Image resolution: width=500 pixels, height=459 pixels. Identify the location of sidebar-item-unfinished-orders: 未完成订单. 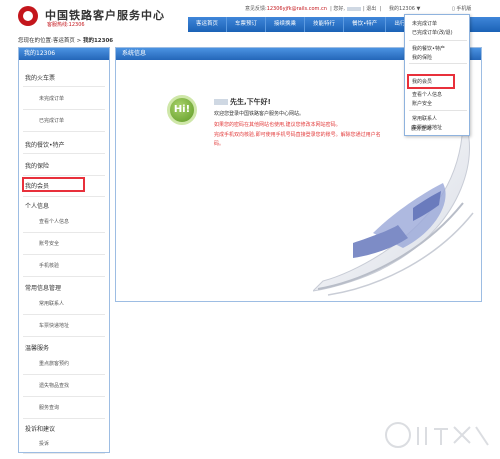
(64, 98).